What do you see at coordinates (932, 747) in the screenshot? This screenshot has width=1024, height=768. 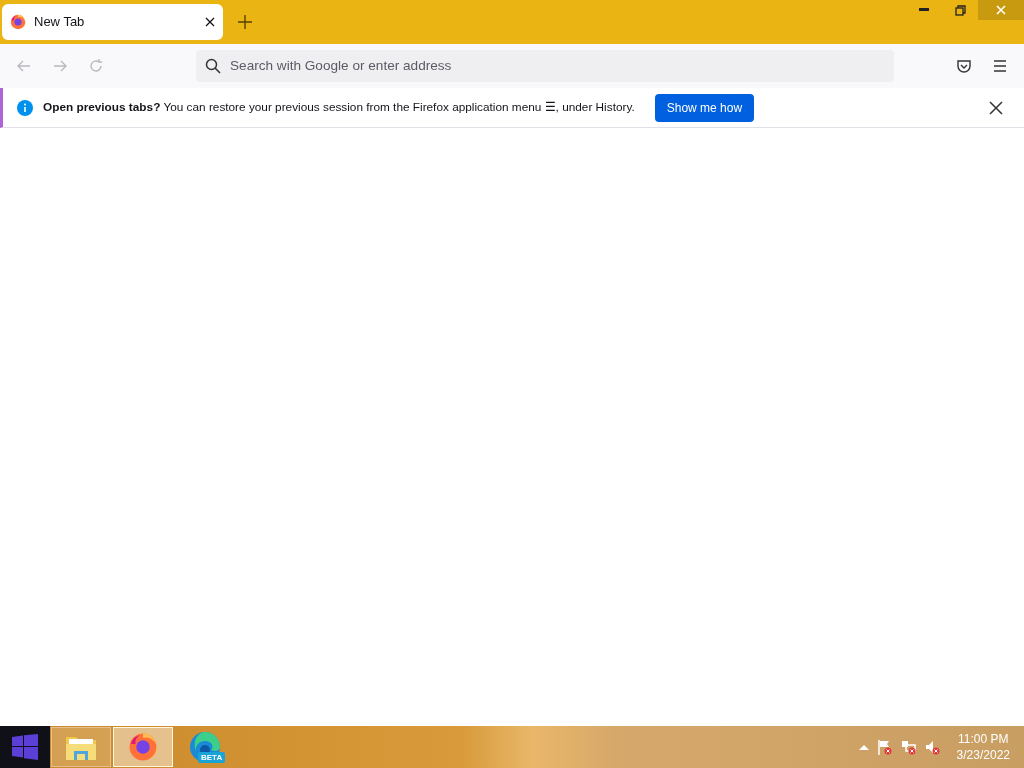 I see `speaker-icon` at bounding box center [932, 747].